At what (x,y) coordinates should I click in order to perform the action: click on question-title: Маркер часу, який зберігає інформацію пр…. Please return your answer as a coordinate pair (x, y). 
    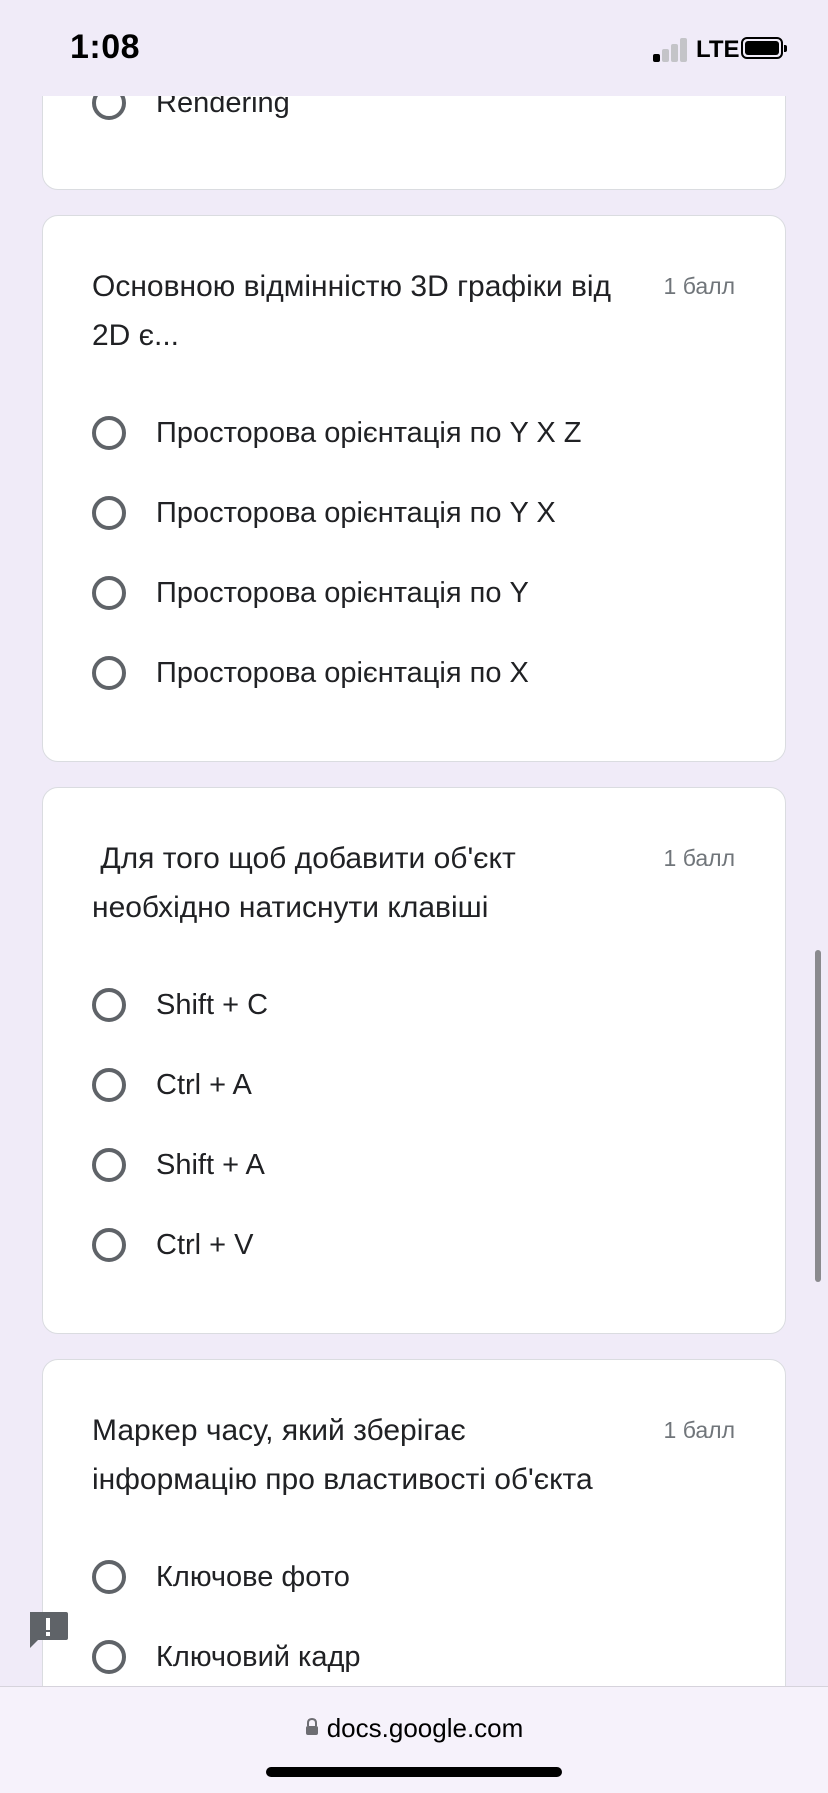
    Looking at the image, I should click on (342, 1455).